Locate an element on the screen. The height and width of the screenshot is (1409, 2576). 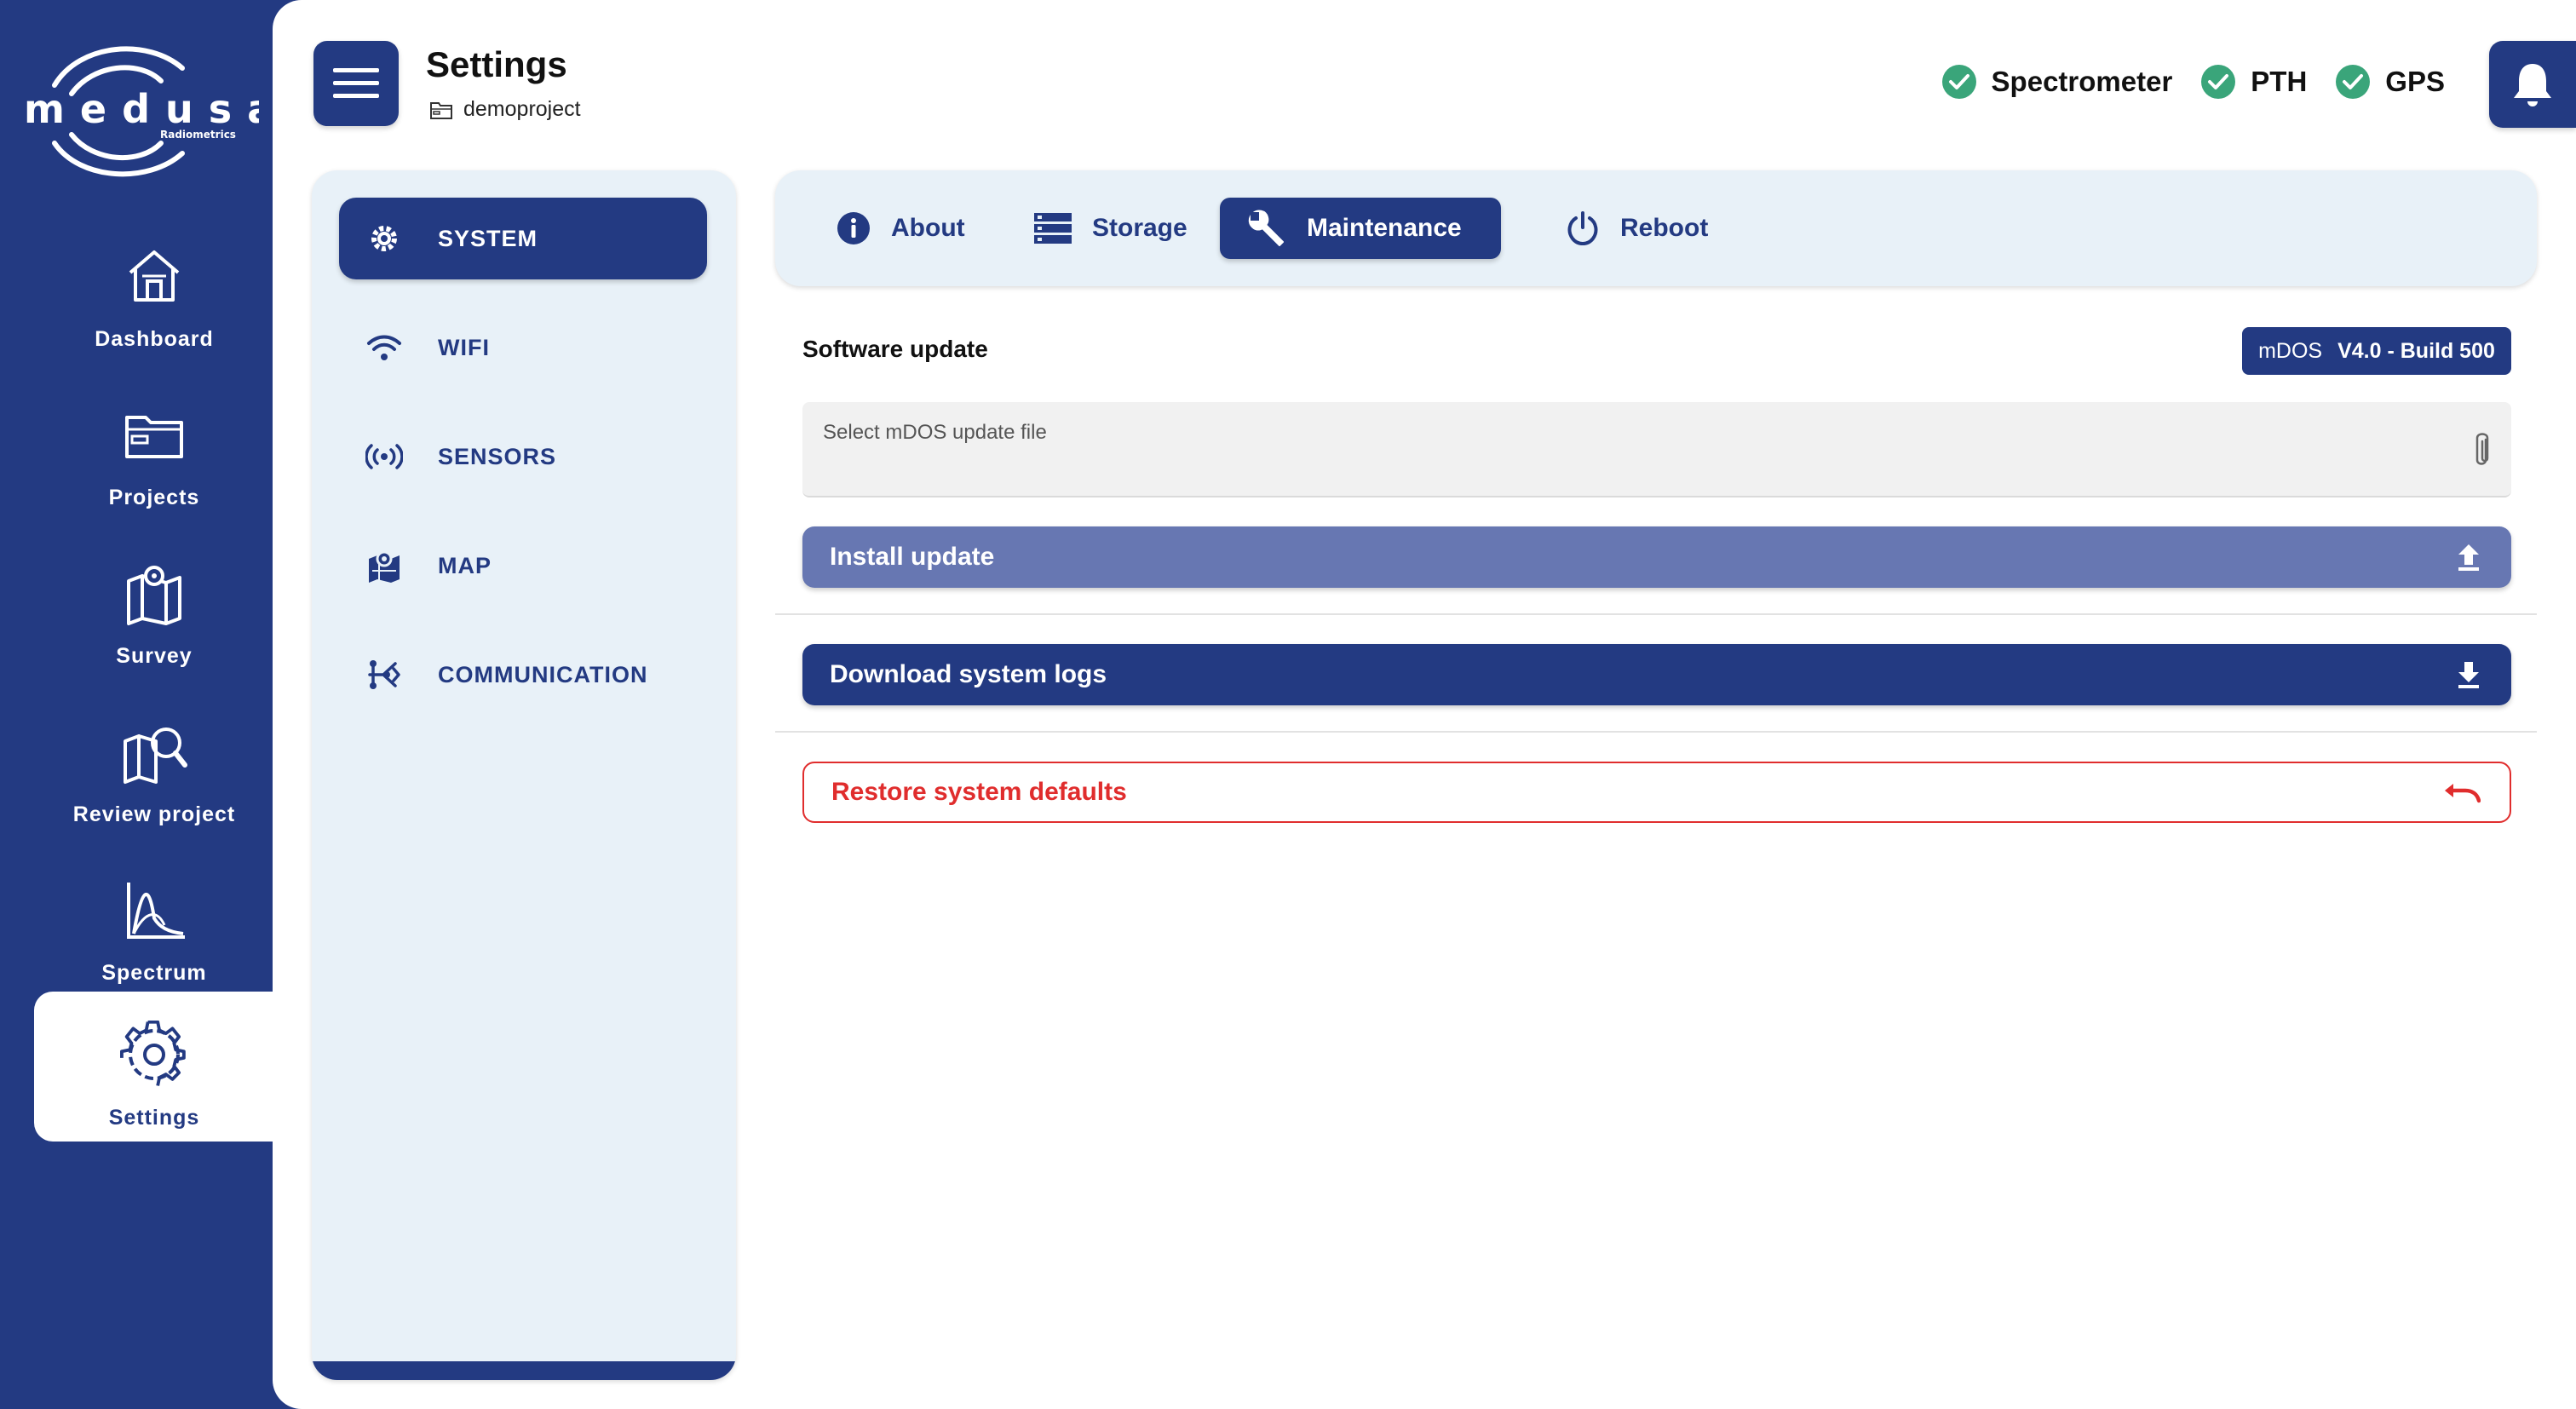
category-label: SENSORS is located at coordinates (498, 456).